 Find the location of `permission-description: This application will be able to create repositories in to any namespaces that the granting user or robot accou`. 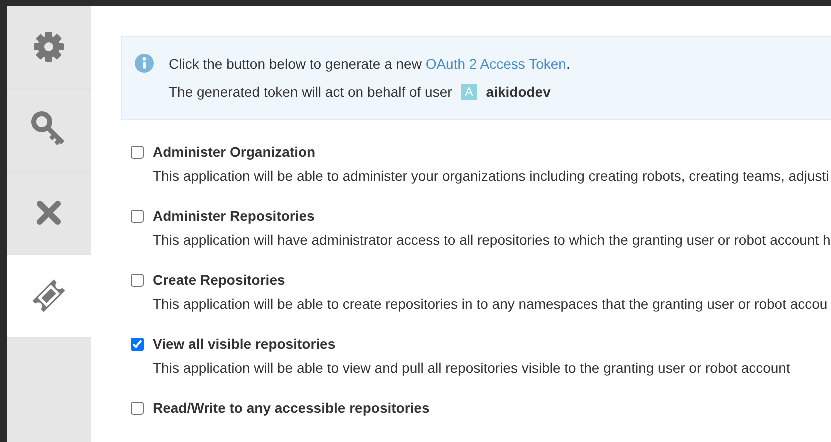

permission-description: This application will be able to create repositories in to any namespaces that the granting user or robot accou is located at coordinates (491, 304).